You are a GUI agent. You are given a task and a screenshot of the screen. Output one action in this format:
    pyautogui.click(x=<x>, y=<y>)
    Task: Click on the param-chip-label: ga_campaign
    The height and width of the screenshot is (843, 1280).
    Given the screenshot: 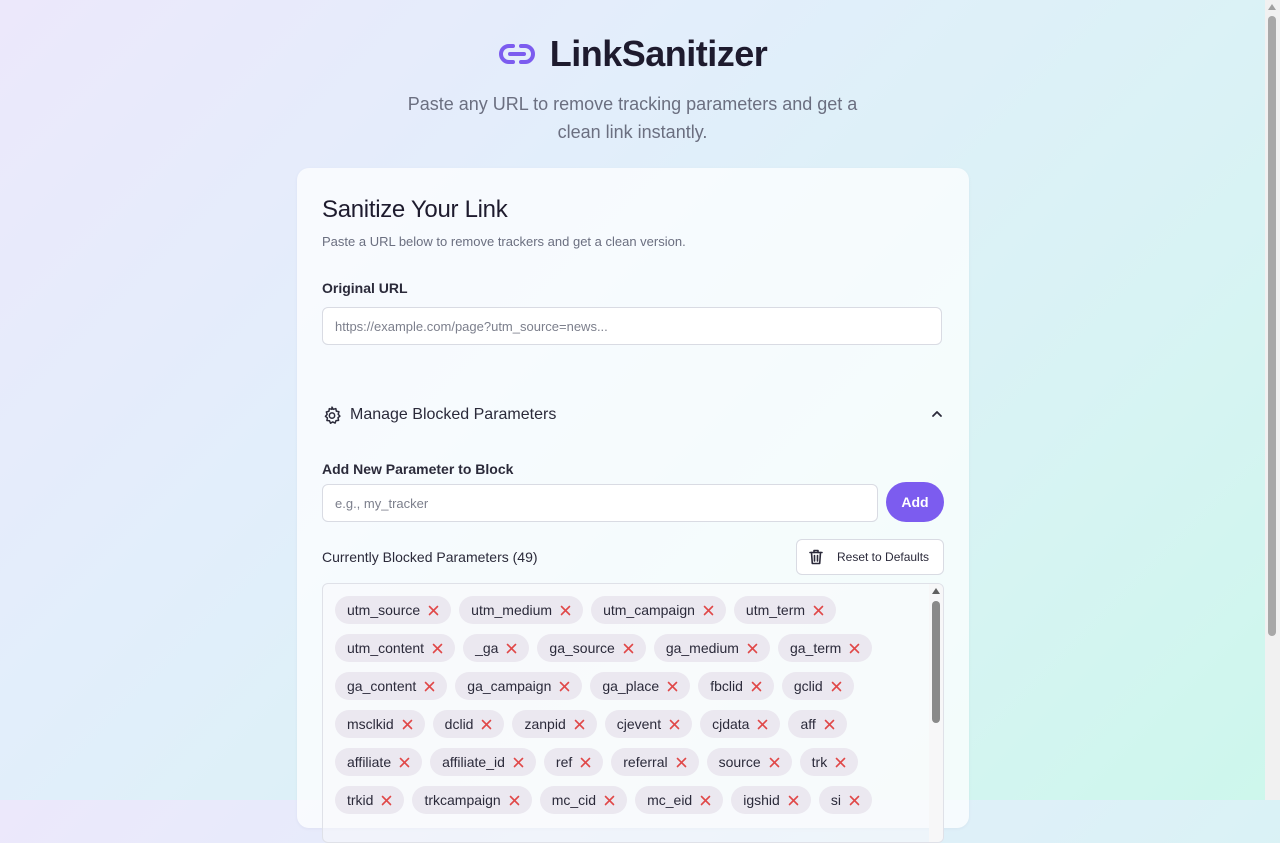 What is the action you would take?
    pyautogui.click(x=509, y=686)
    